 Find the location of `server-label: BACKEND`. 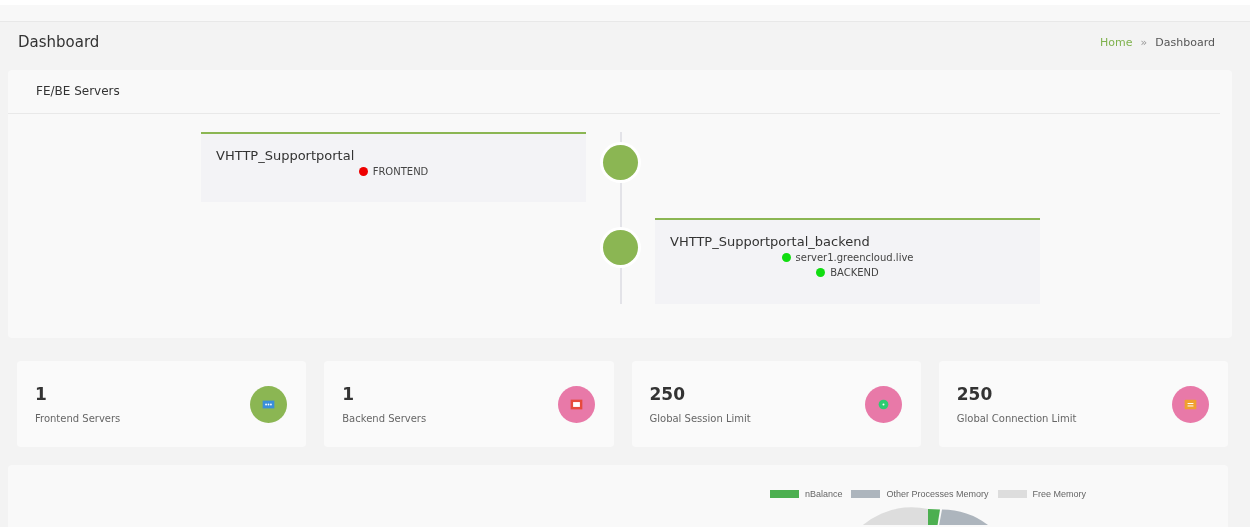

server-label: BACKEND is located at coordinates (854, 272).